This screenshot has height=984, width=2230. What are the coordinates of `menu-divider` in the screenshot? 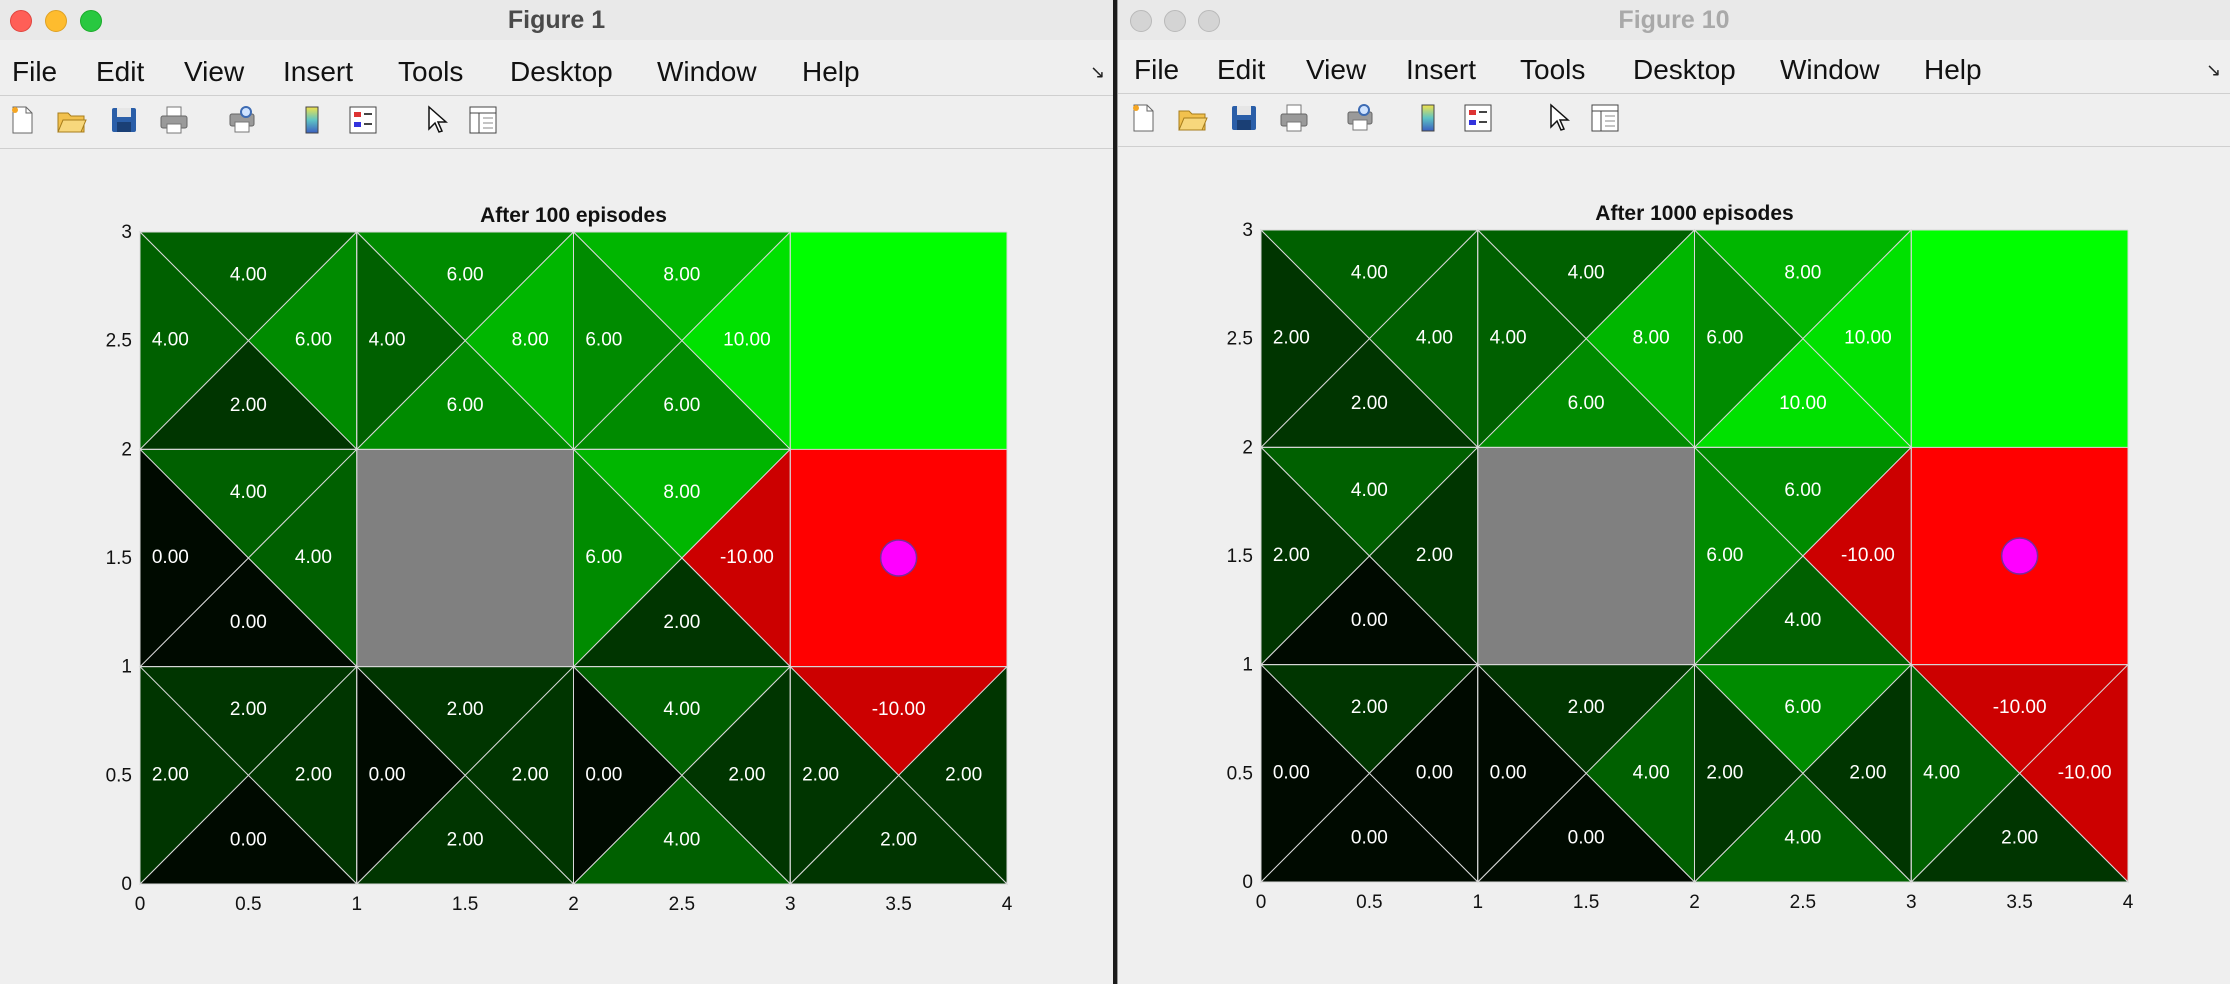 It's located at (556, 95).